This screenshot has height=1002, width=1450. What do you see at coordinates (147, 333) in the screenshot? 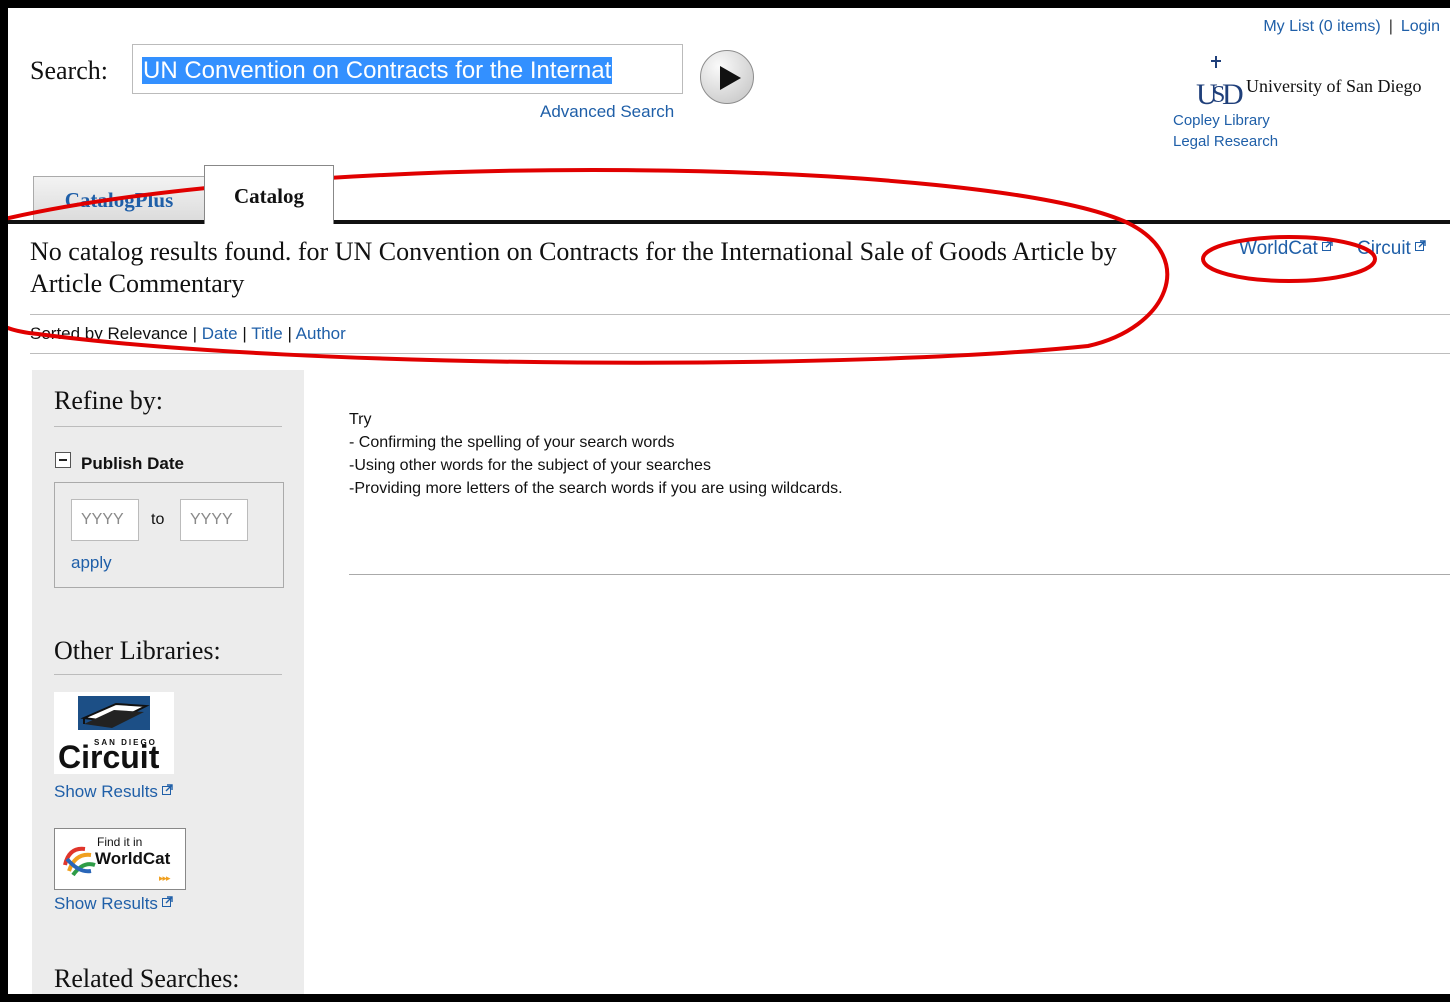
I see `sort-relevance: Relevance` at bounding box center [147, 333].